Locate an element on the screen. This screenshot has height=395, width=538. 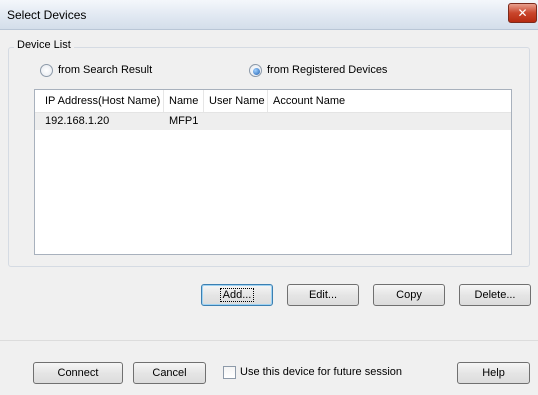
future-session-label: Use this device for future session is located at coordinates (321, 372).